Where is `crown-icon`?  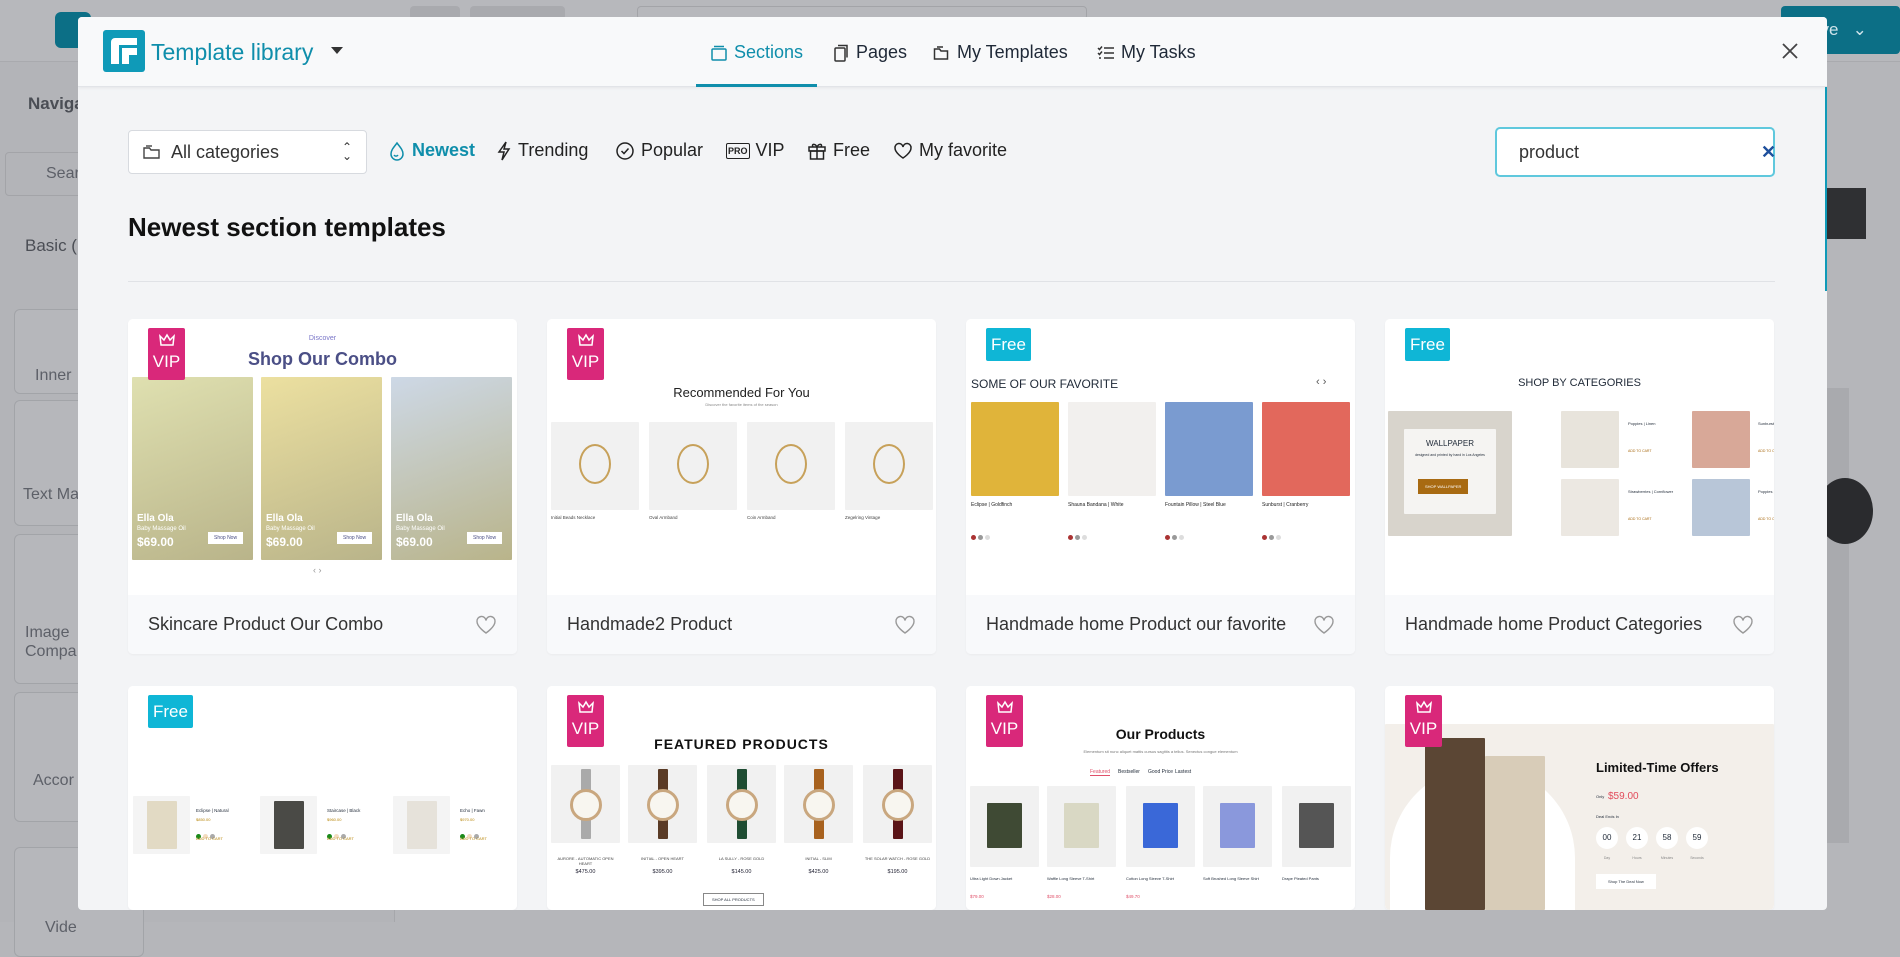
crown-icon is located at coordinates (166, 339).